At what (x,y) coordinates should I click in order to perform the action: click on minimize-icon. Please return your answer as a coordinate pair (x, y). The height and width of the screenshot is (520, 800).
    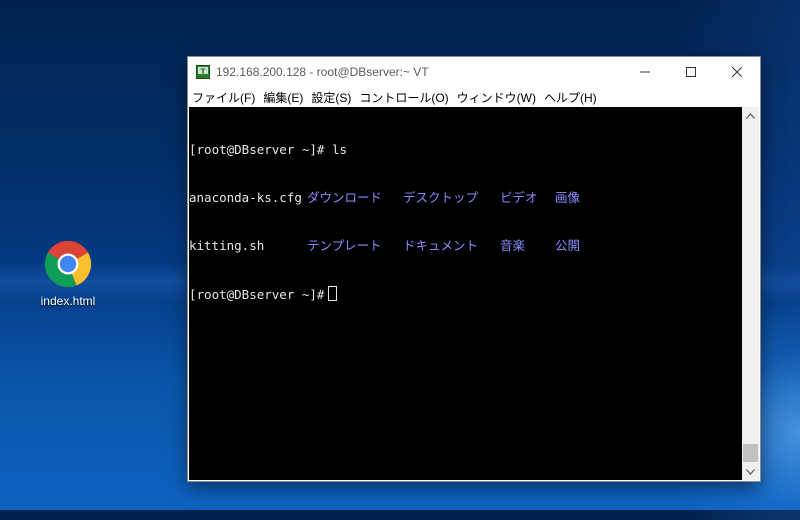
    Looking at the image, I should click on (645, 72).